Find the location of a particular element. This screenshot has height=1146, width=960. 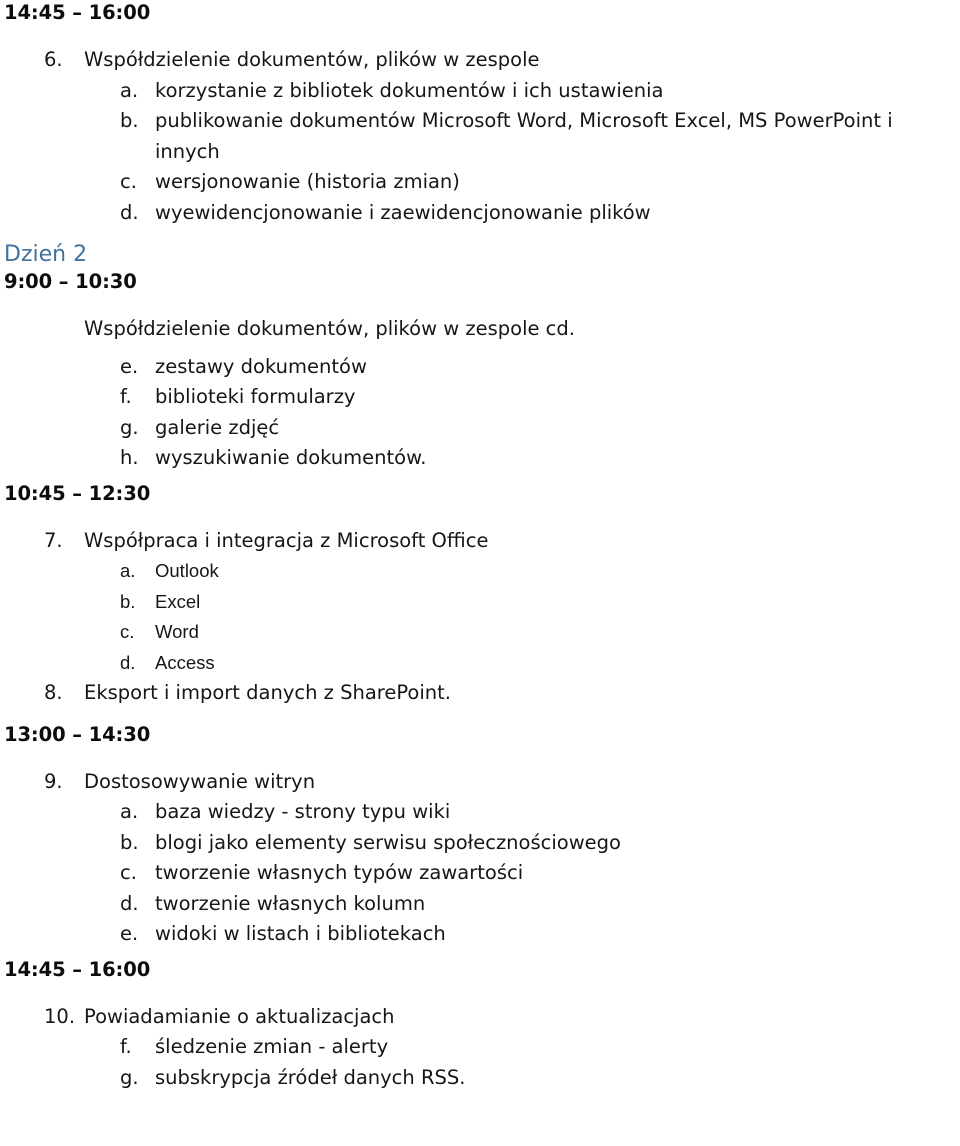

list-item-e: e. zestawy dokumentów is located at coordinates (480, 367).